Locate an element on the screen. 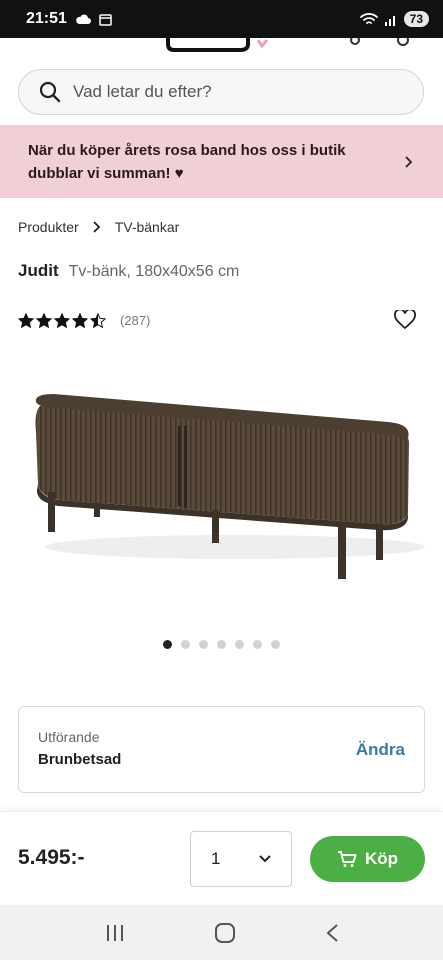 The image size is (443, 960). breadcrumb: Produkter TV-bänkar is located at coordinates (98, 227).